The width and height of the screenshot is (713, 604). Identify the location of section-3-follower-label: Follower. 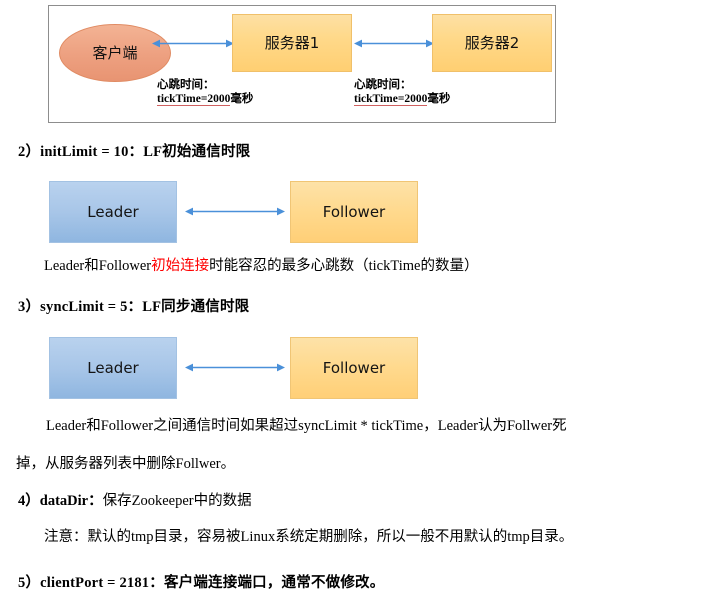
(354, 367).